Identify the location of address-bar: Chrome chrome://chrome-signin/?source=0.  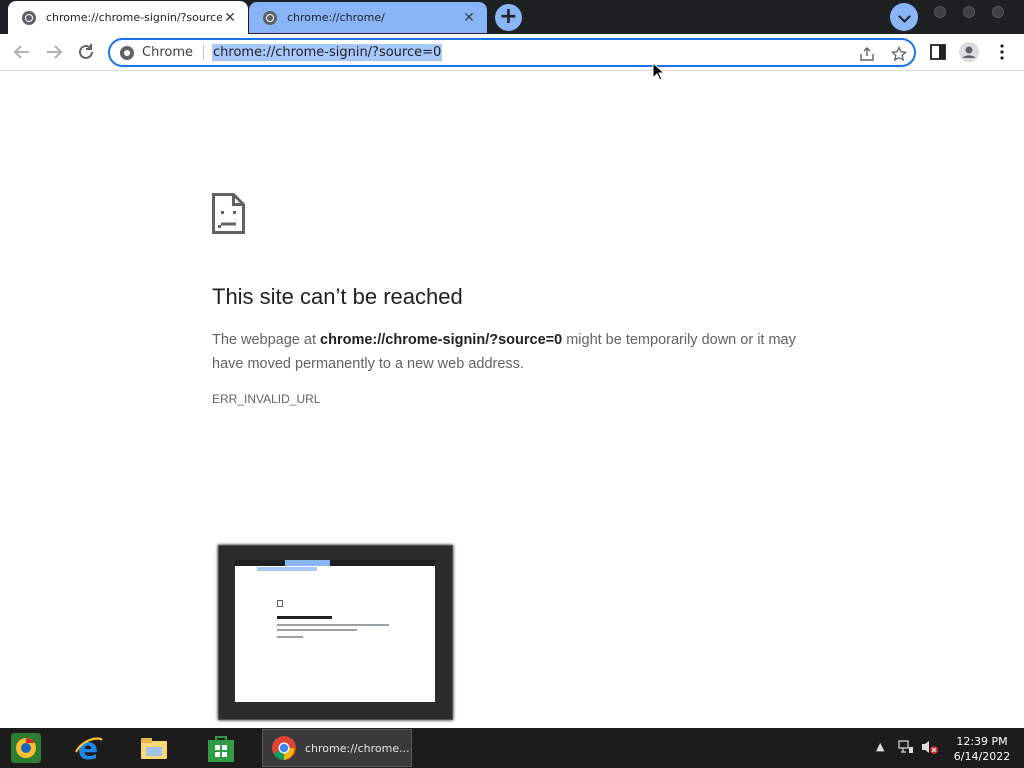
(512, 52).